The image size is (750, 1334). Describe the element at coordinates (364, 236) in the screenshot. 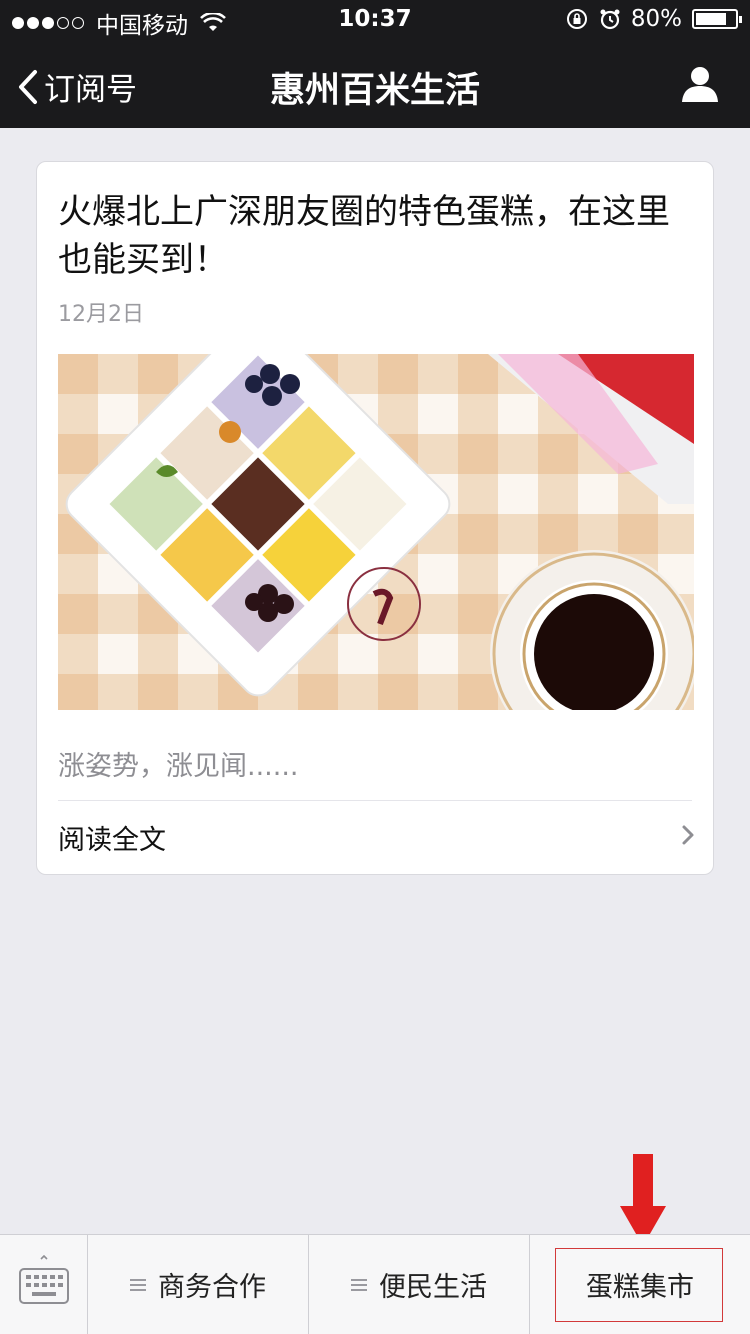

I see `article-title: 火爆北上广深朋友圈的特色蛋糕，在这里也能买到！` at that location.